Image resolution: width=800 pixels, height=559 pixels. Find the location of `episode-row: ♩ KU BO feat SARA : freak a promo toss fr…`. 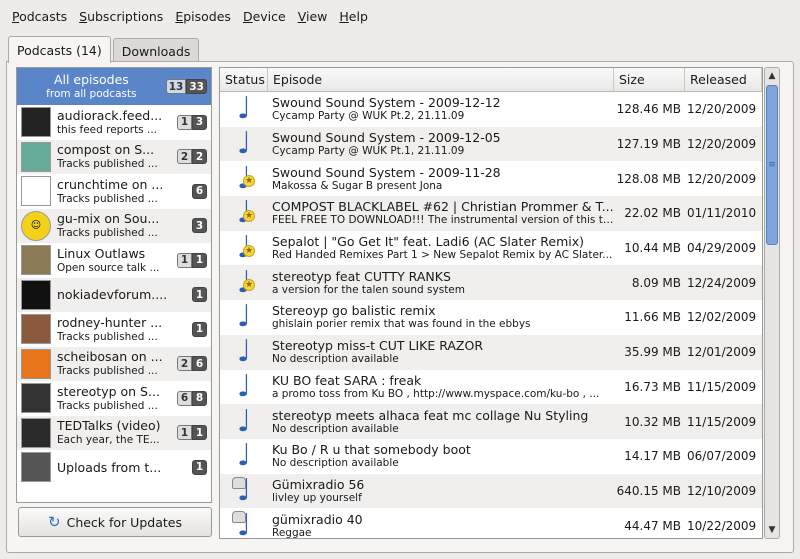

episode-row: ♩ KU BO feat SARA : freak a promo toss fr… is located at coordinates (491, 387).